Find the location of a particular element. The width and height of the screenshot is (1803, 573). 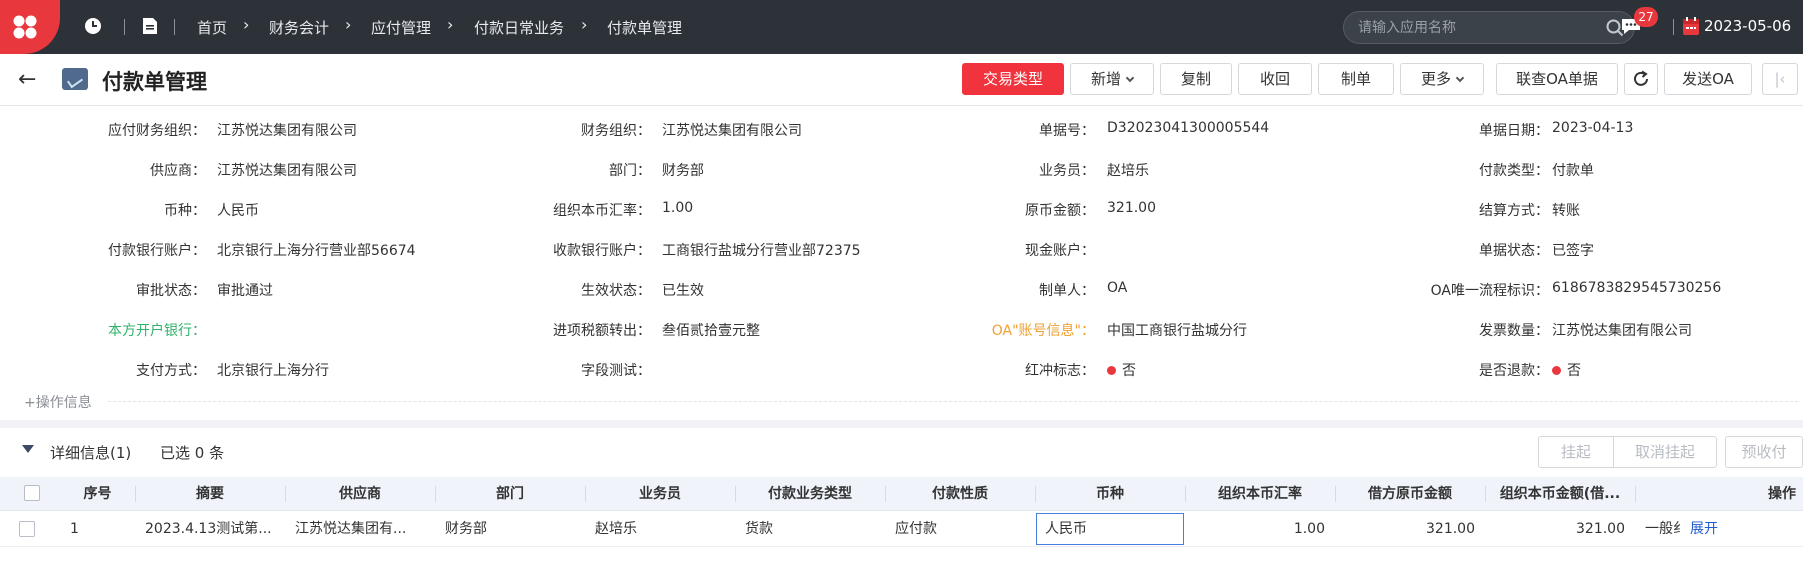

first-page-icon: |‹ is located at coordinates (1780, 79).